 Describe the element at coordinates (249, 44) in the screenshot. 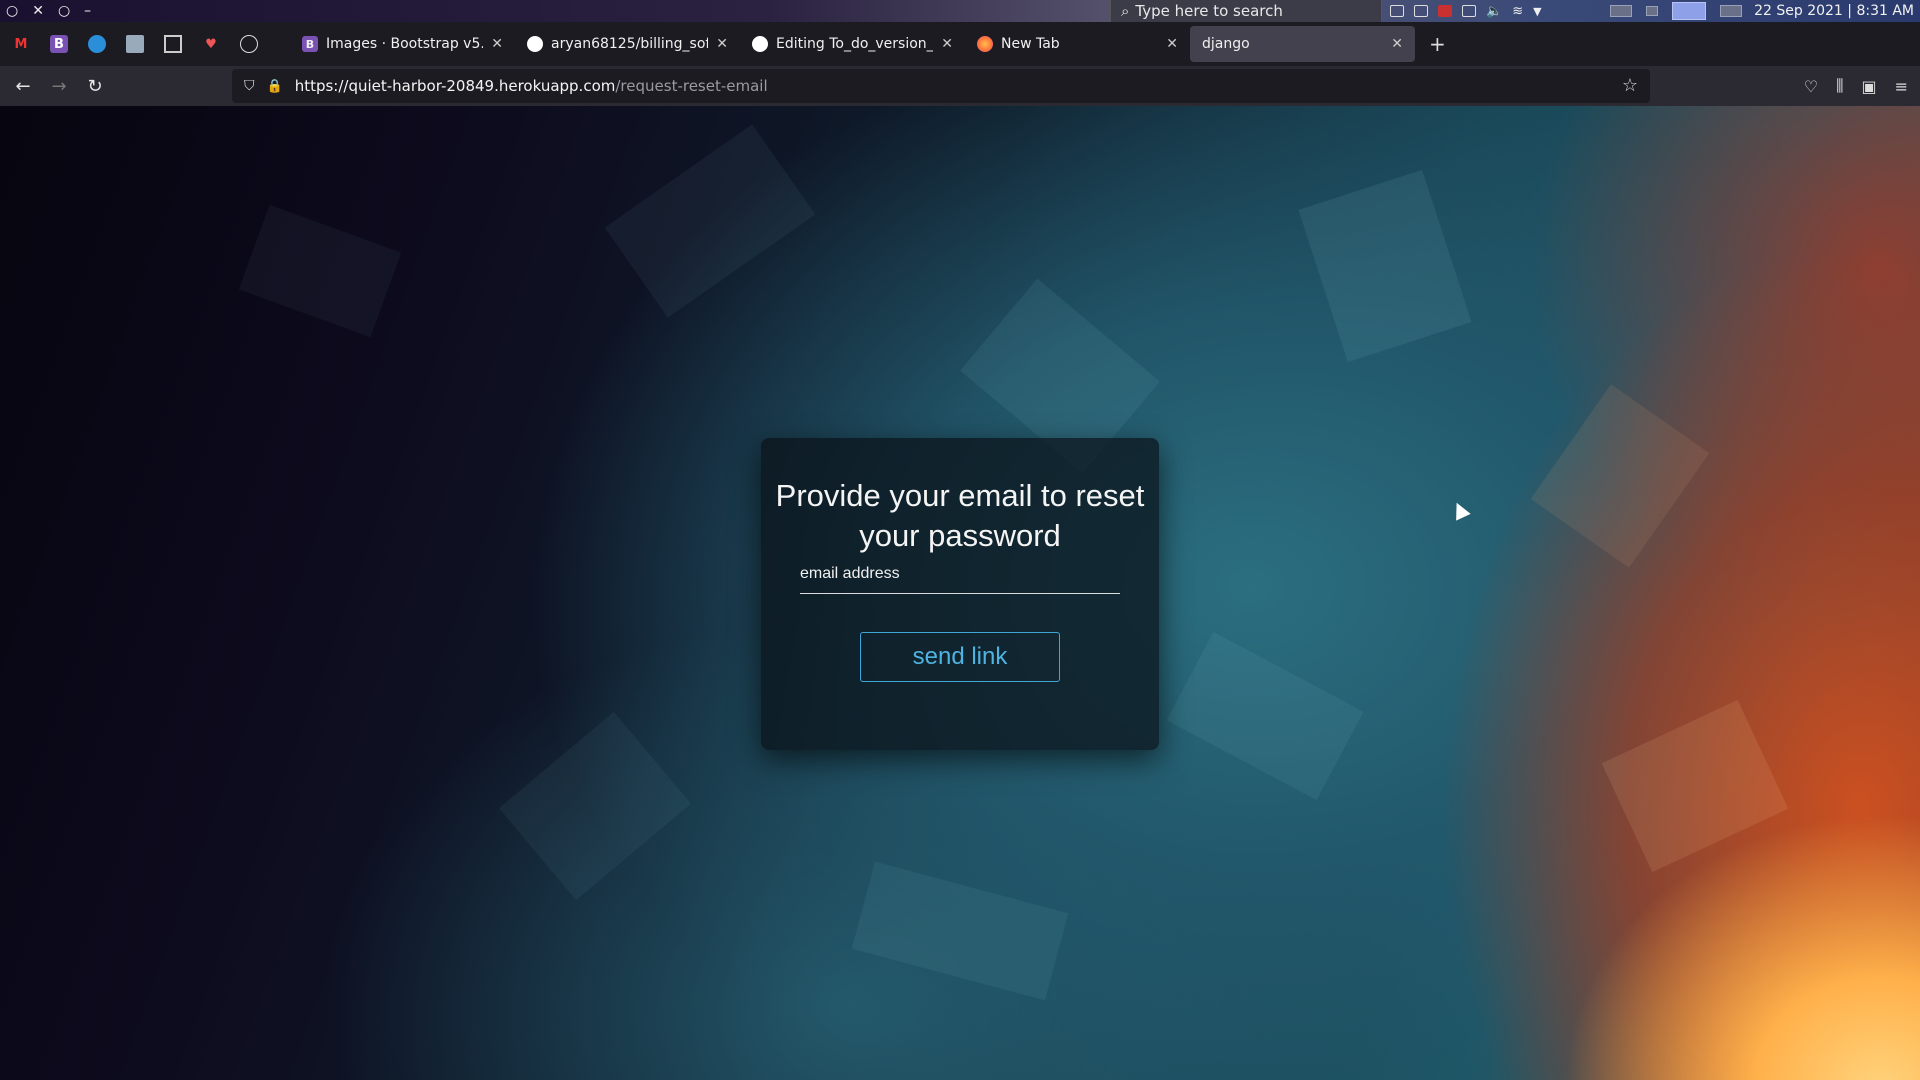

I see `pinned-tab-globe-icon` at that location.